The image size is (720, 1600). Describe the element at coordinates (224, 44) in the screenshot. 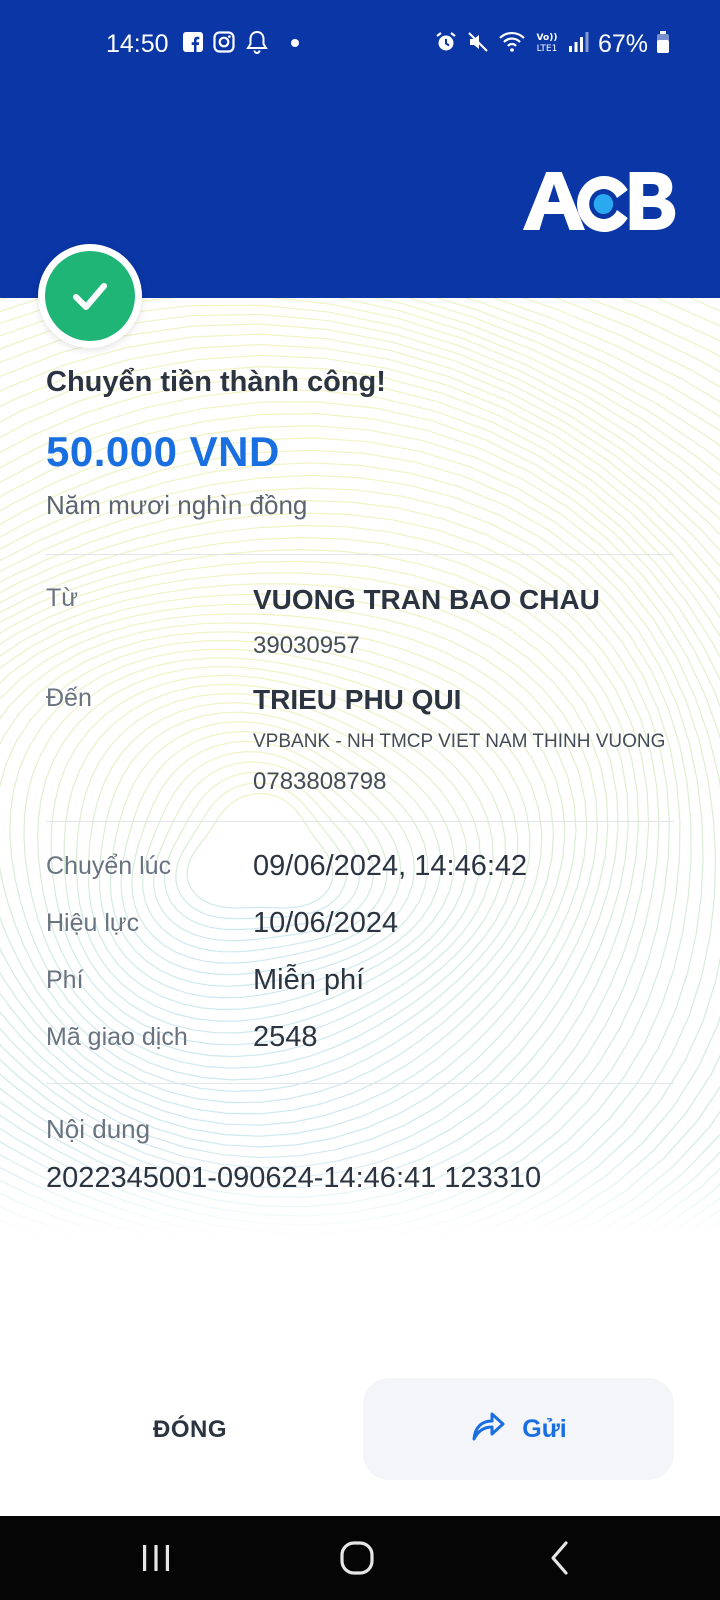

I see `instagram-icon` at that location.